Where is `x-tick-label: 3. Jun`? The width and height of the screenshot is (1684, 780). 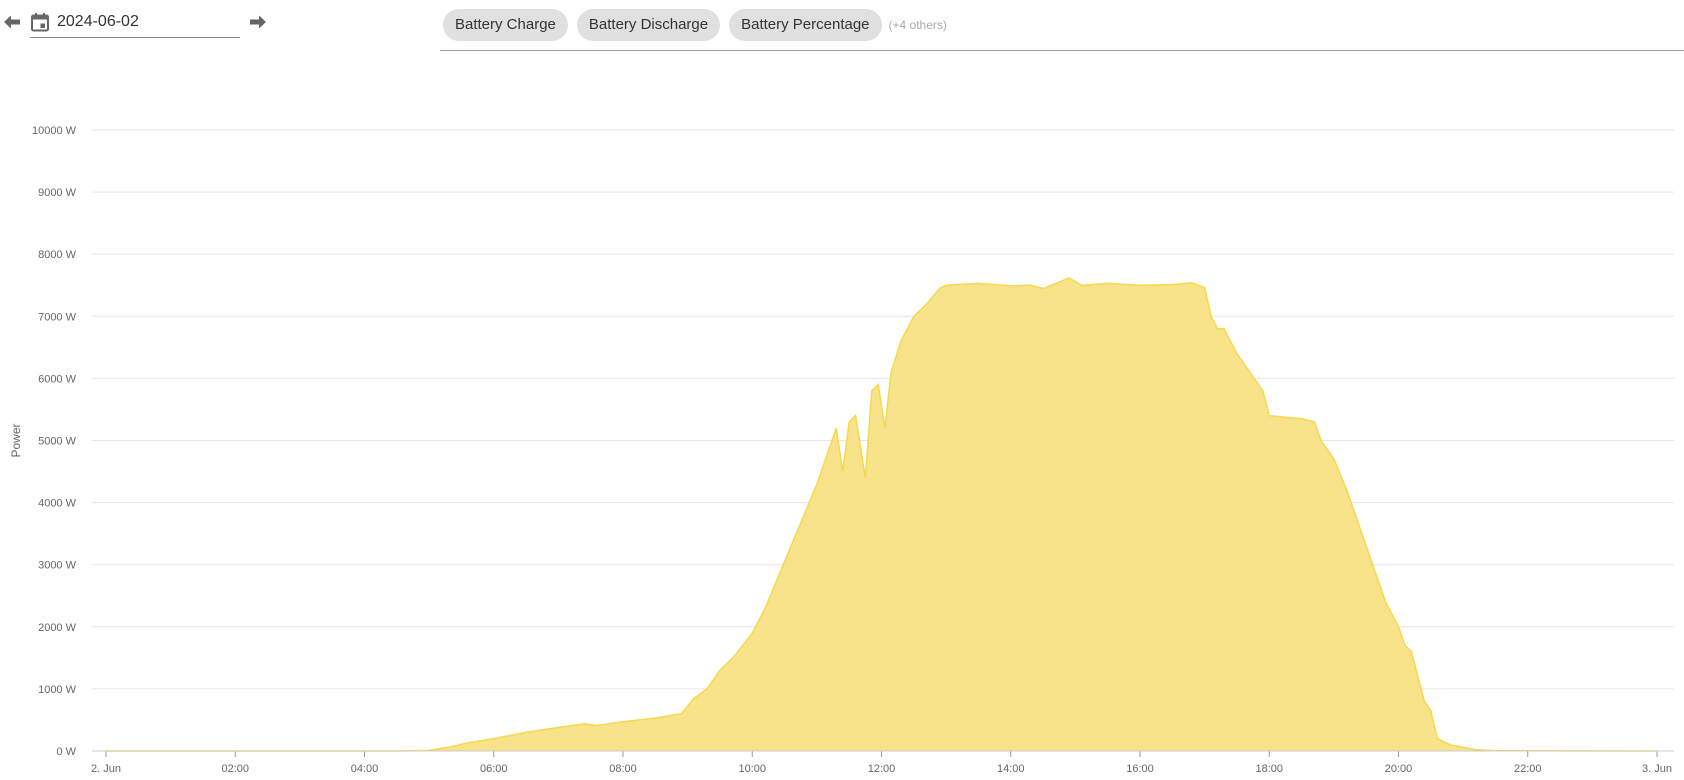
x-tick-label: 3. Jun is located at coordinates (1657, 769).